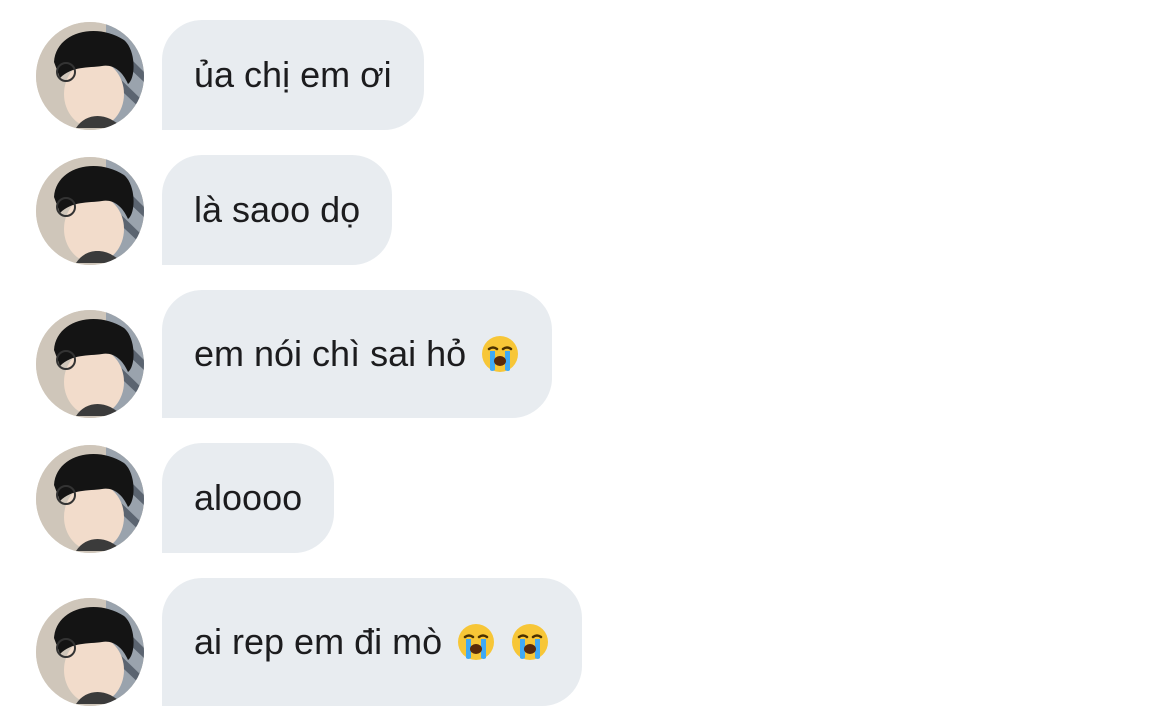  I want to click on message-text: ủa chị em ơi, so click(293, 74).